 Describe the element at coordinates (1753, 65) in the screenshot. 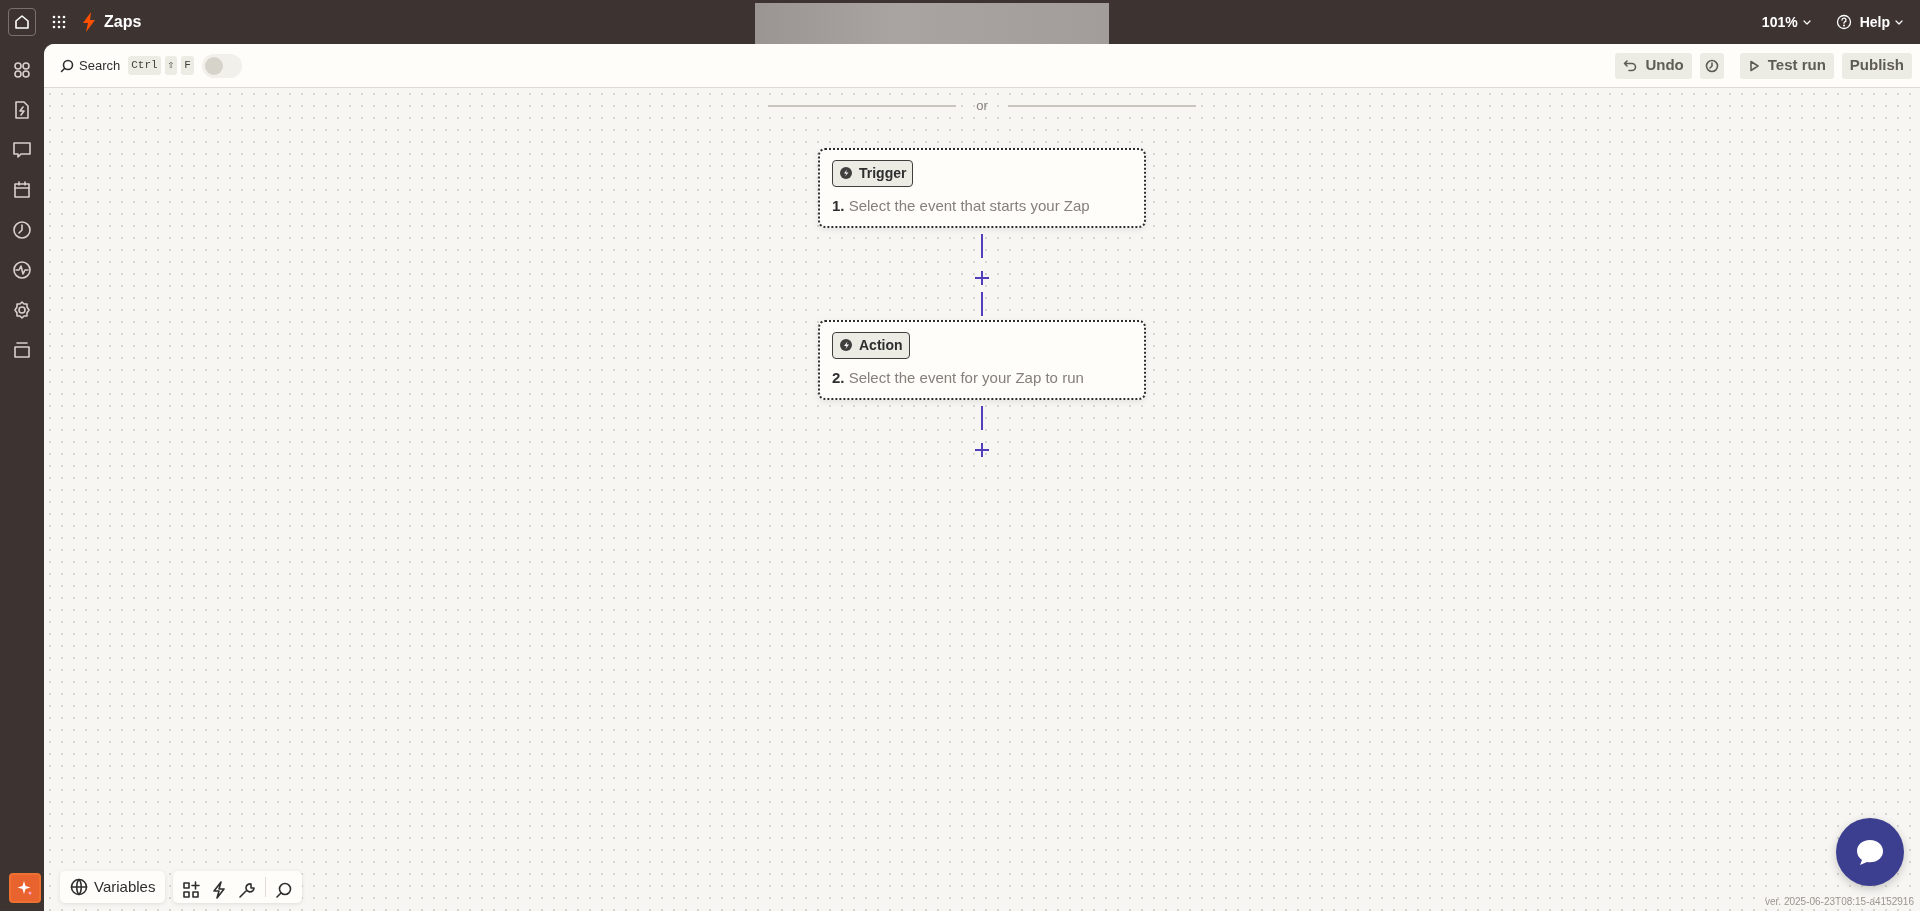

I see `play-icon` at that location.